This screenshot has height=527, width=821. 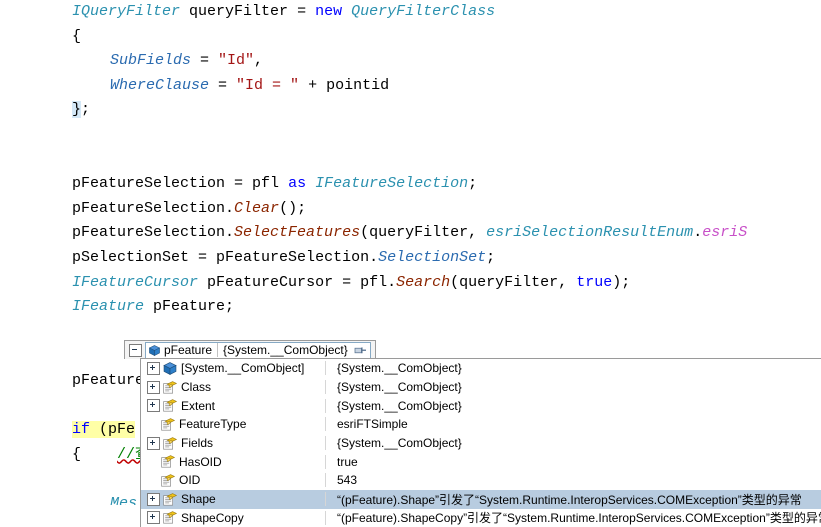 What do you see at coordinates (135, 350) in the screenshot?
I see `datatip-collapse-toggle` at bounding box center [135, 350].